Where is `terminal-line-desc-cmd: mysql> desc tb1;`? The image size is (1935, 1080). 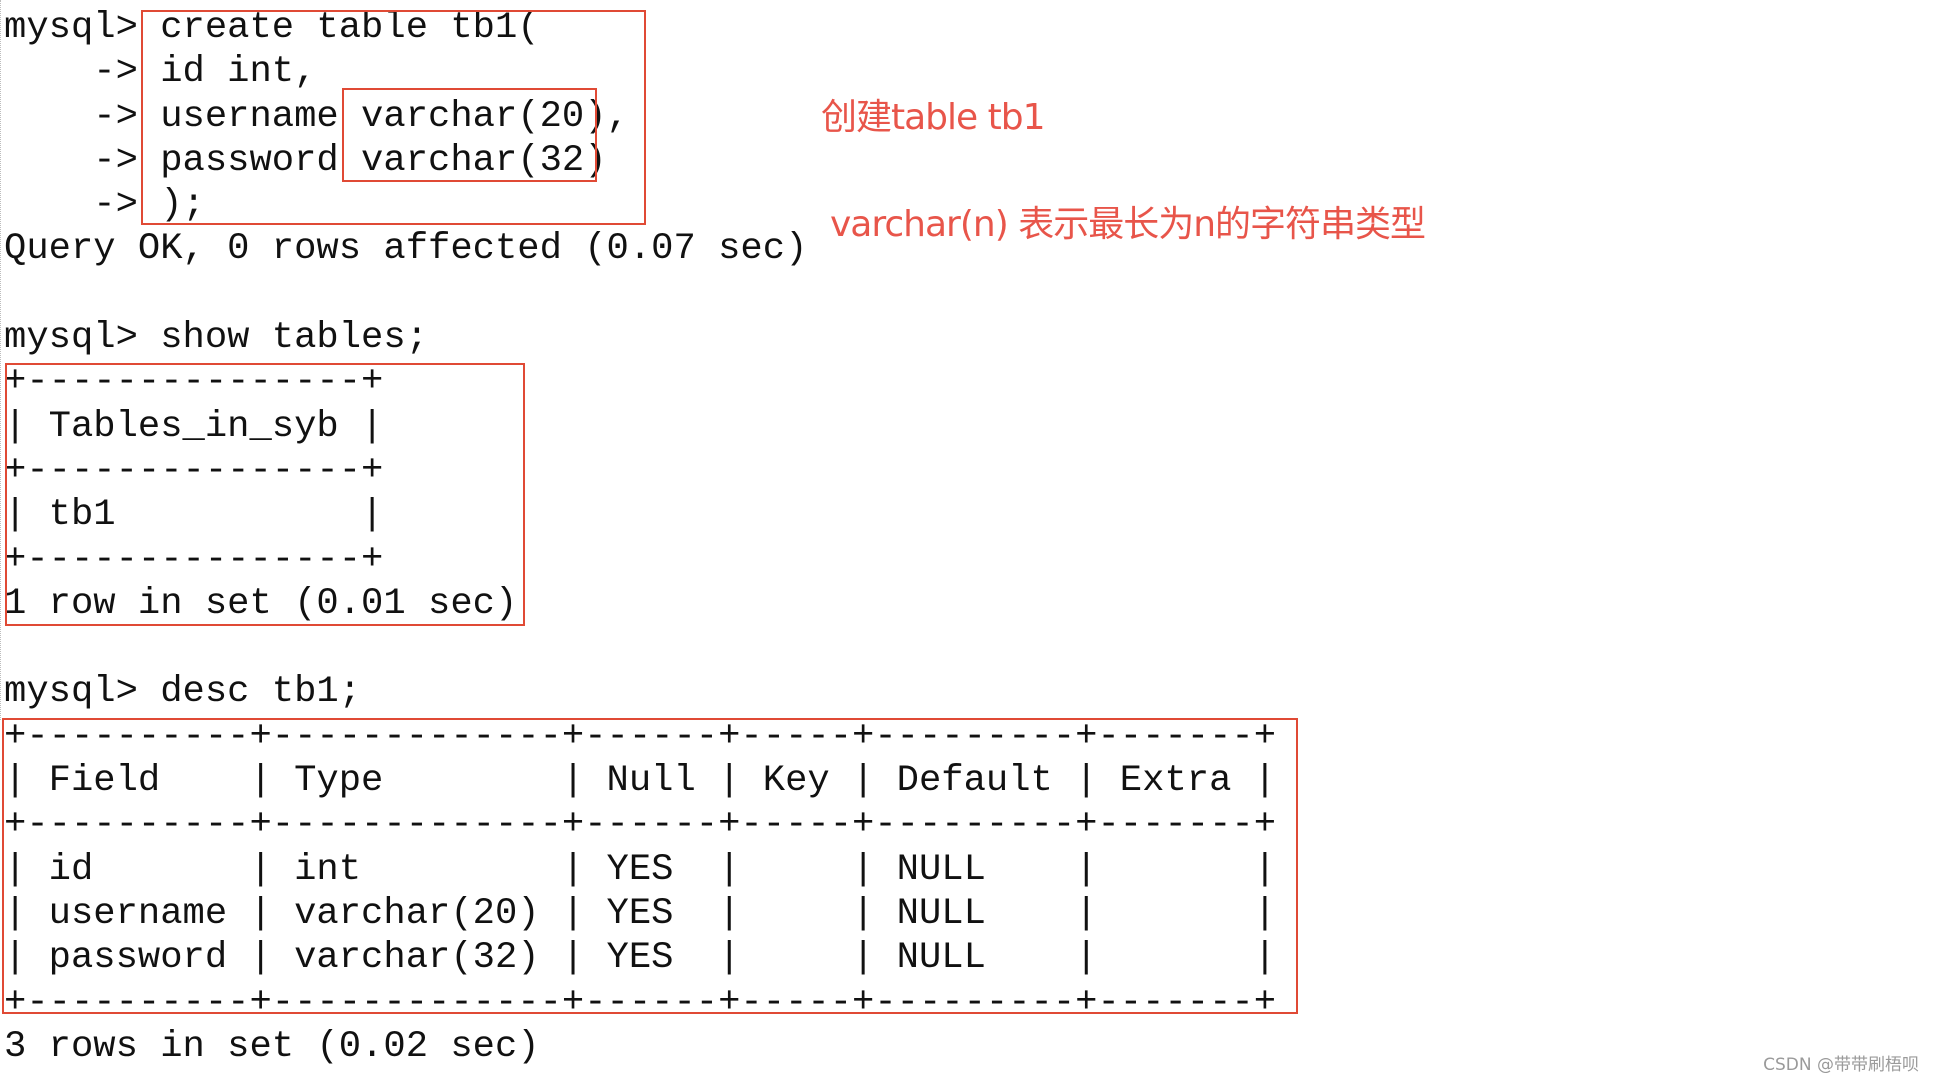
terminal-line-desc-cmd: mysql> desc tb1; is located at coordinates (183, 692).